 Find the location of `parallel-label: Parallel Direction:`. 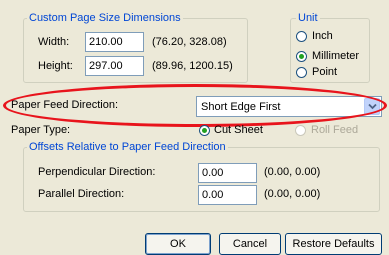

parallel-label: Parallel Direction: is located at coordinates (81, 194).